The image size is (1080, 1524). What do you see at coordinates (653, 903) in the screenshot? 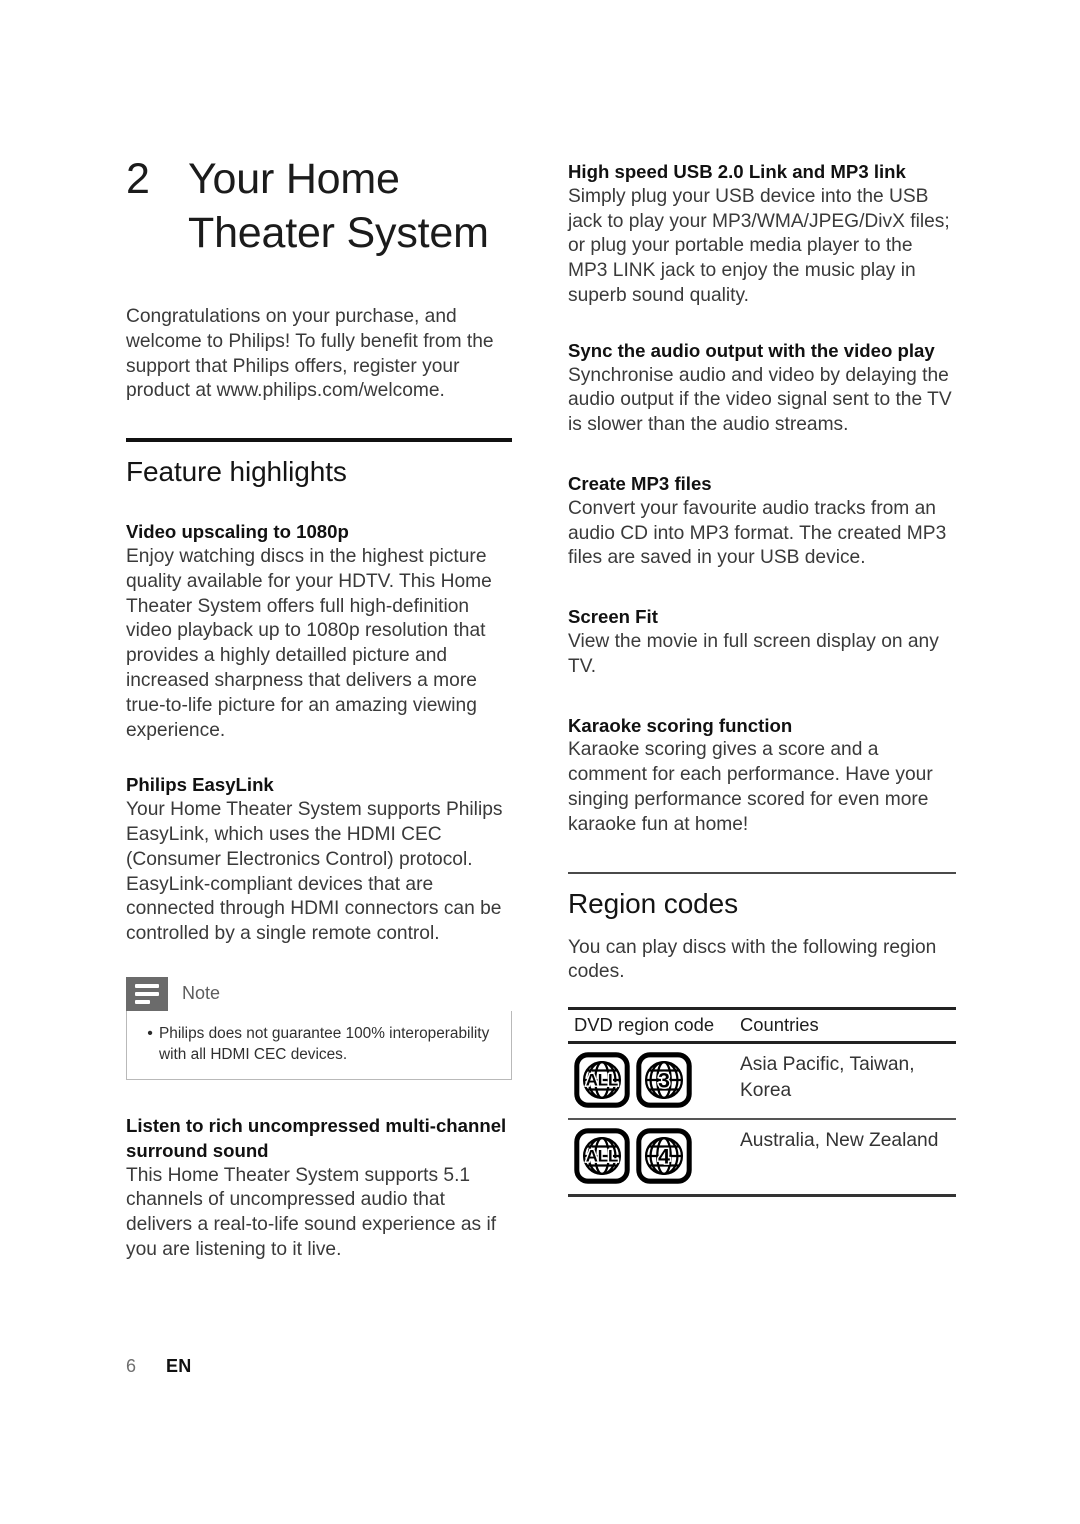
I see `region-codes-heading: Region codes` at bounding box center [653, 903].